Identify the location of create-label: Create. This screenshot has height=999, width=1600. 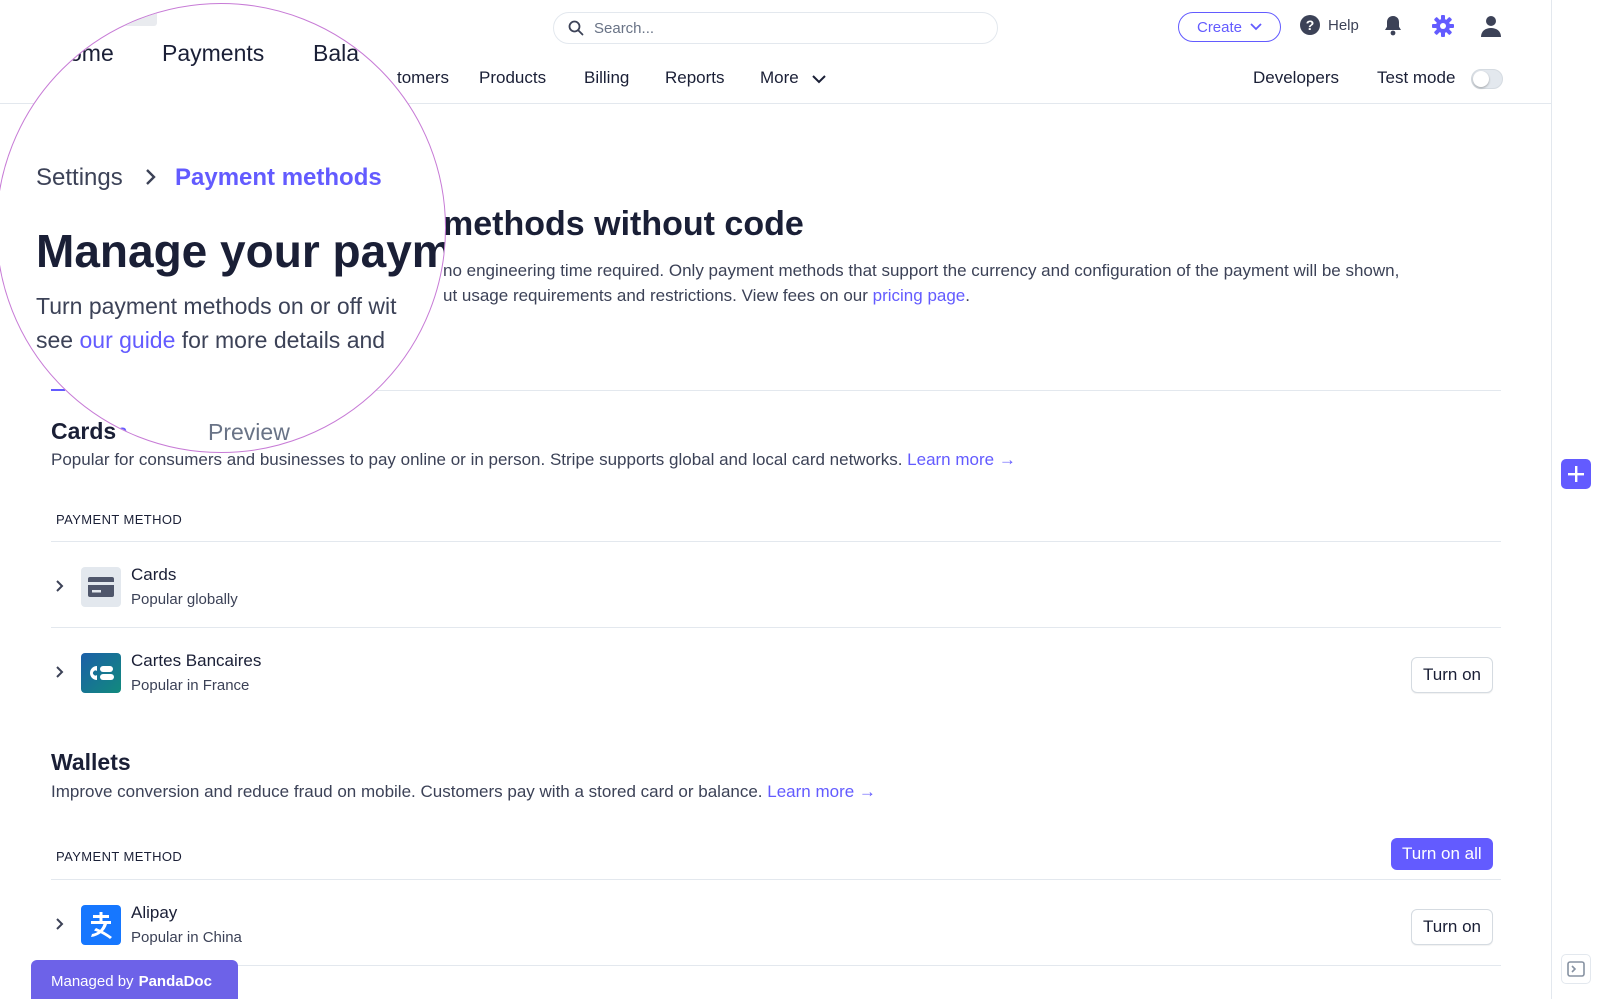
(1219, 27).